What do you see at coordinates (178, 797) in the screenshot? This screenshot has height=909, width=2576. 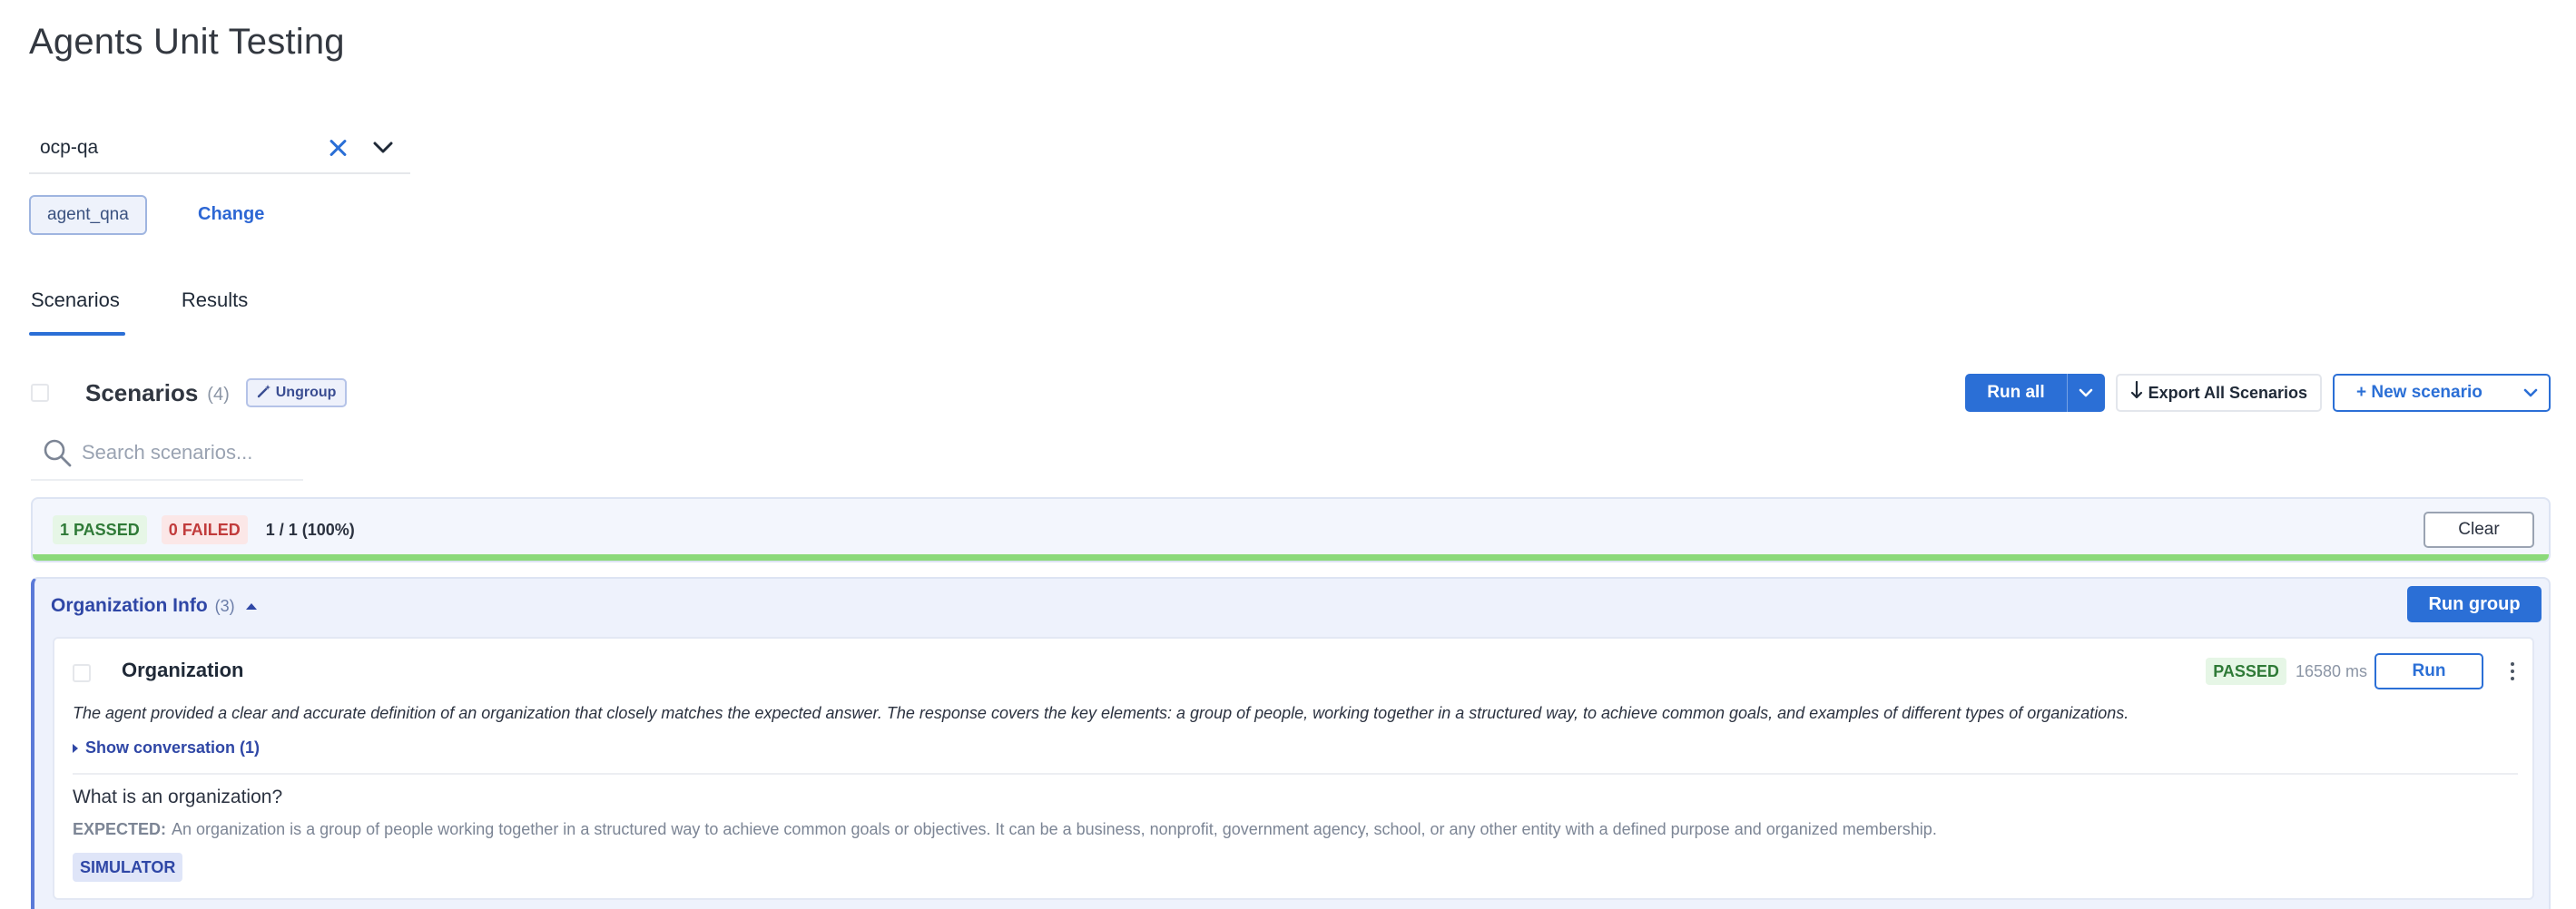 I see `scenario-question: What is an organization?` at bounding box center [178, 797].